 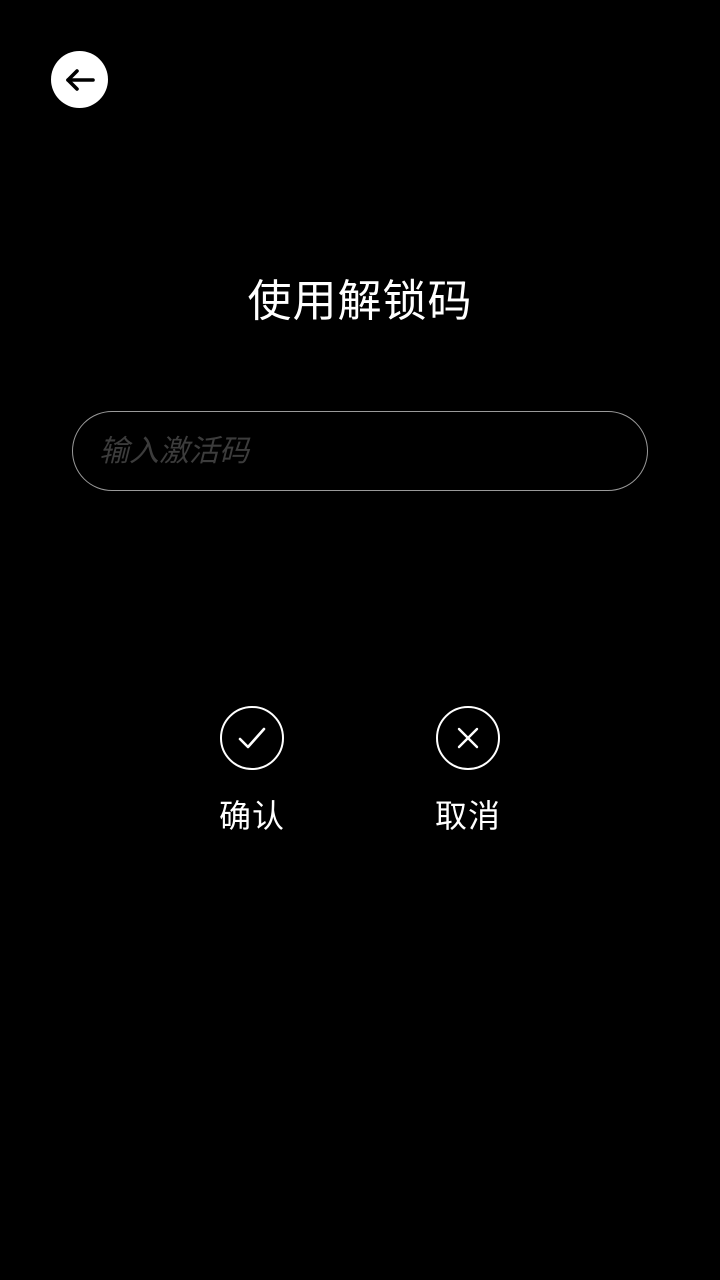 I want to click on confirm-circle, so click(x=252, y=738).